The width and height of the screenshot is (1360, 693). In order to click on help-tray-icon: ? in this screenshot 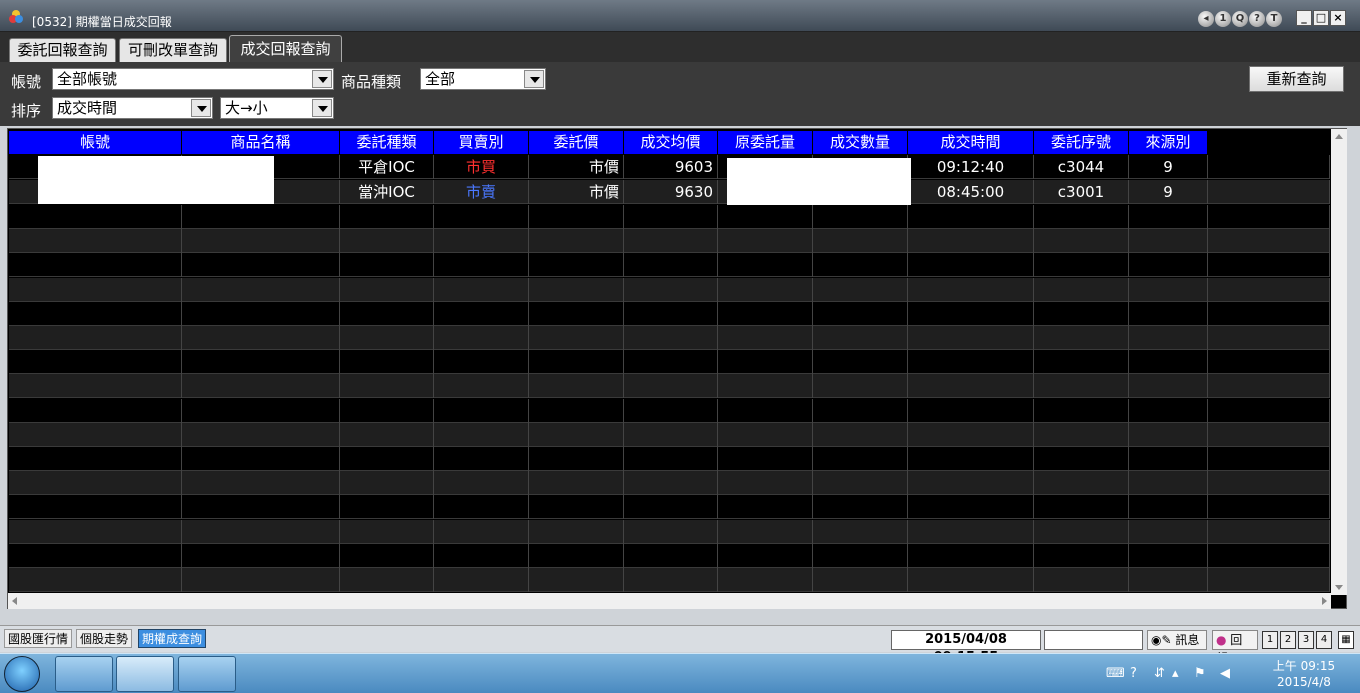, I will do `click(1133, 673)`.